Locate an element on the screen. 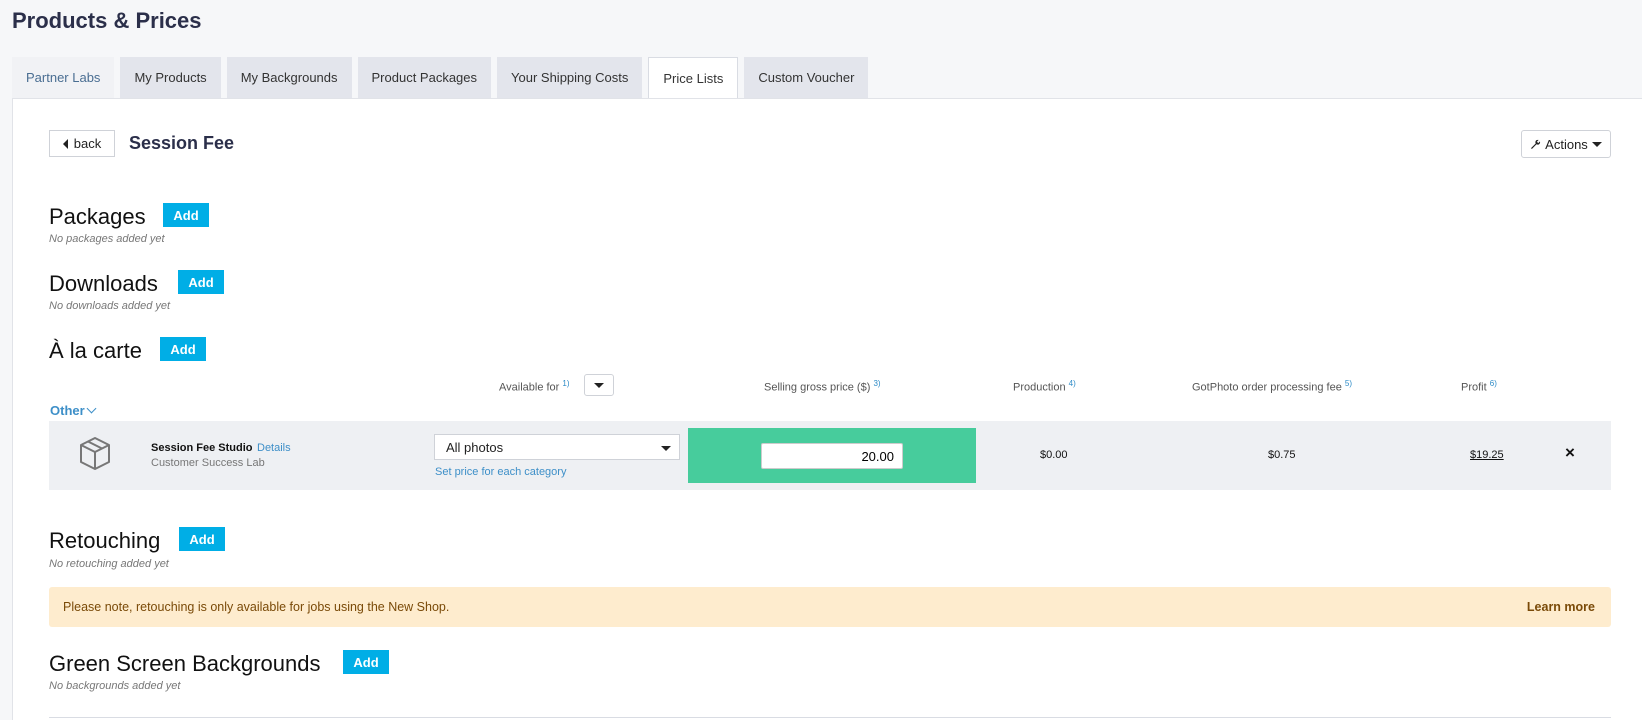 The image size is (1642, 720). price-list-title: Session Fee is located at coordinates (182, 143).